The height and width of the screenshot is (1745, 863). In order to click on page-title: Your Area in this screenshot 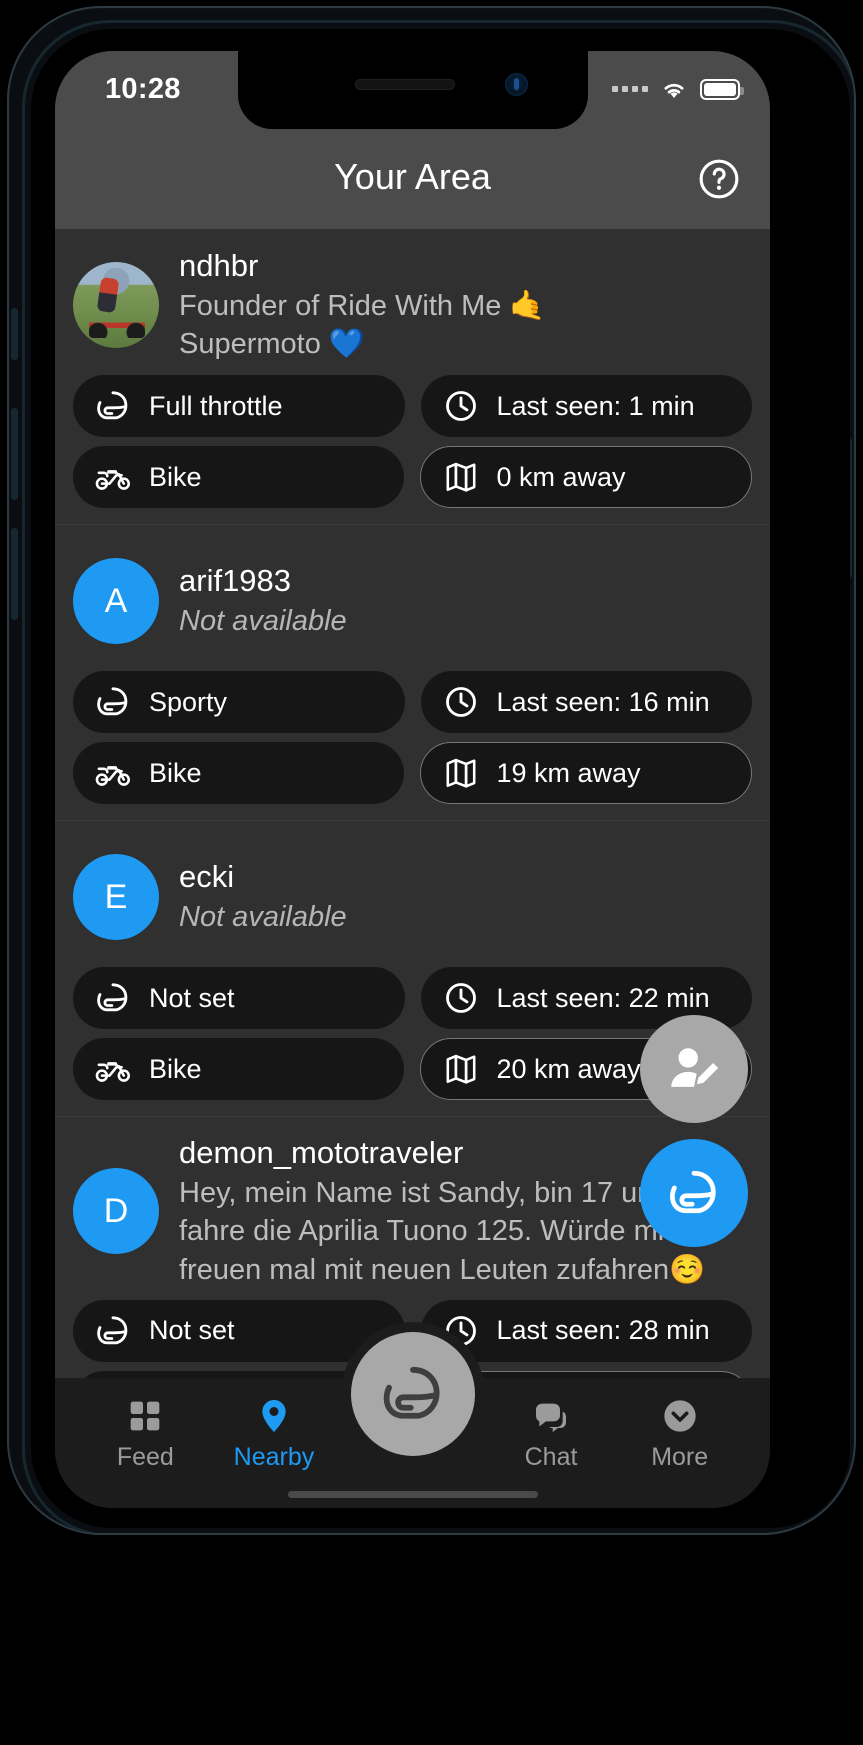, I will do `click(412, 176)`.